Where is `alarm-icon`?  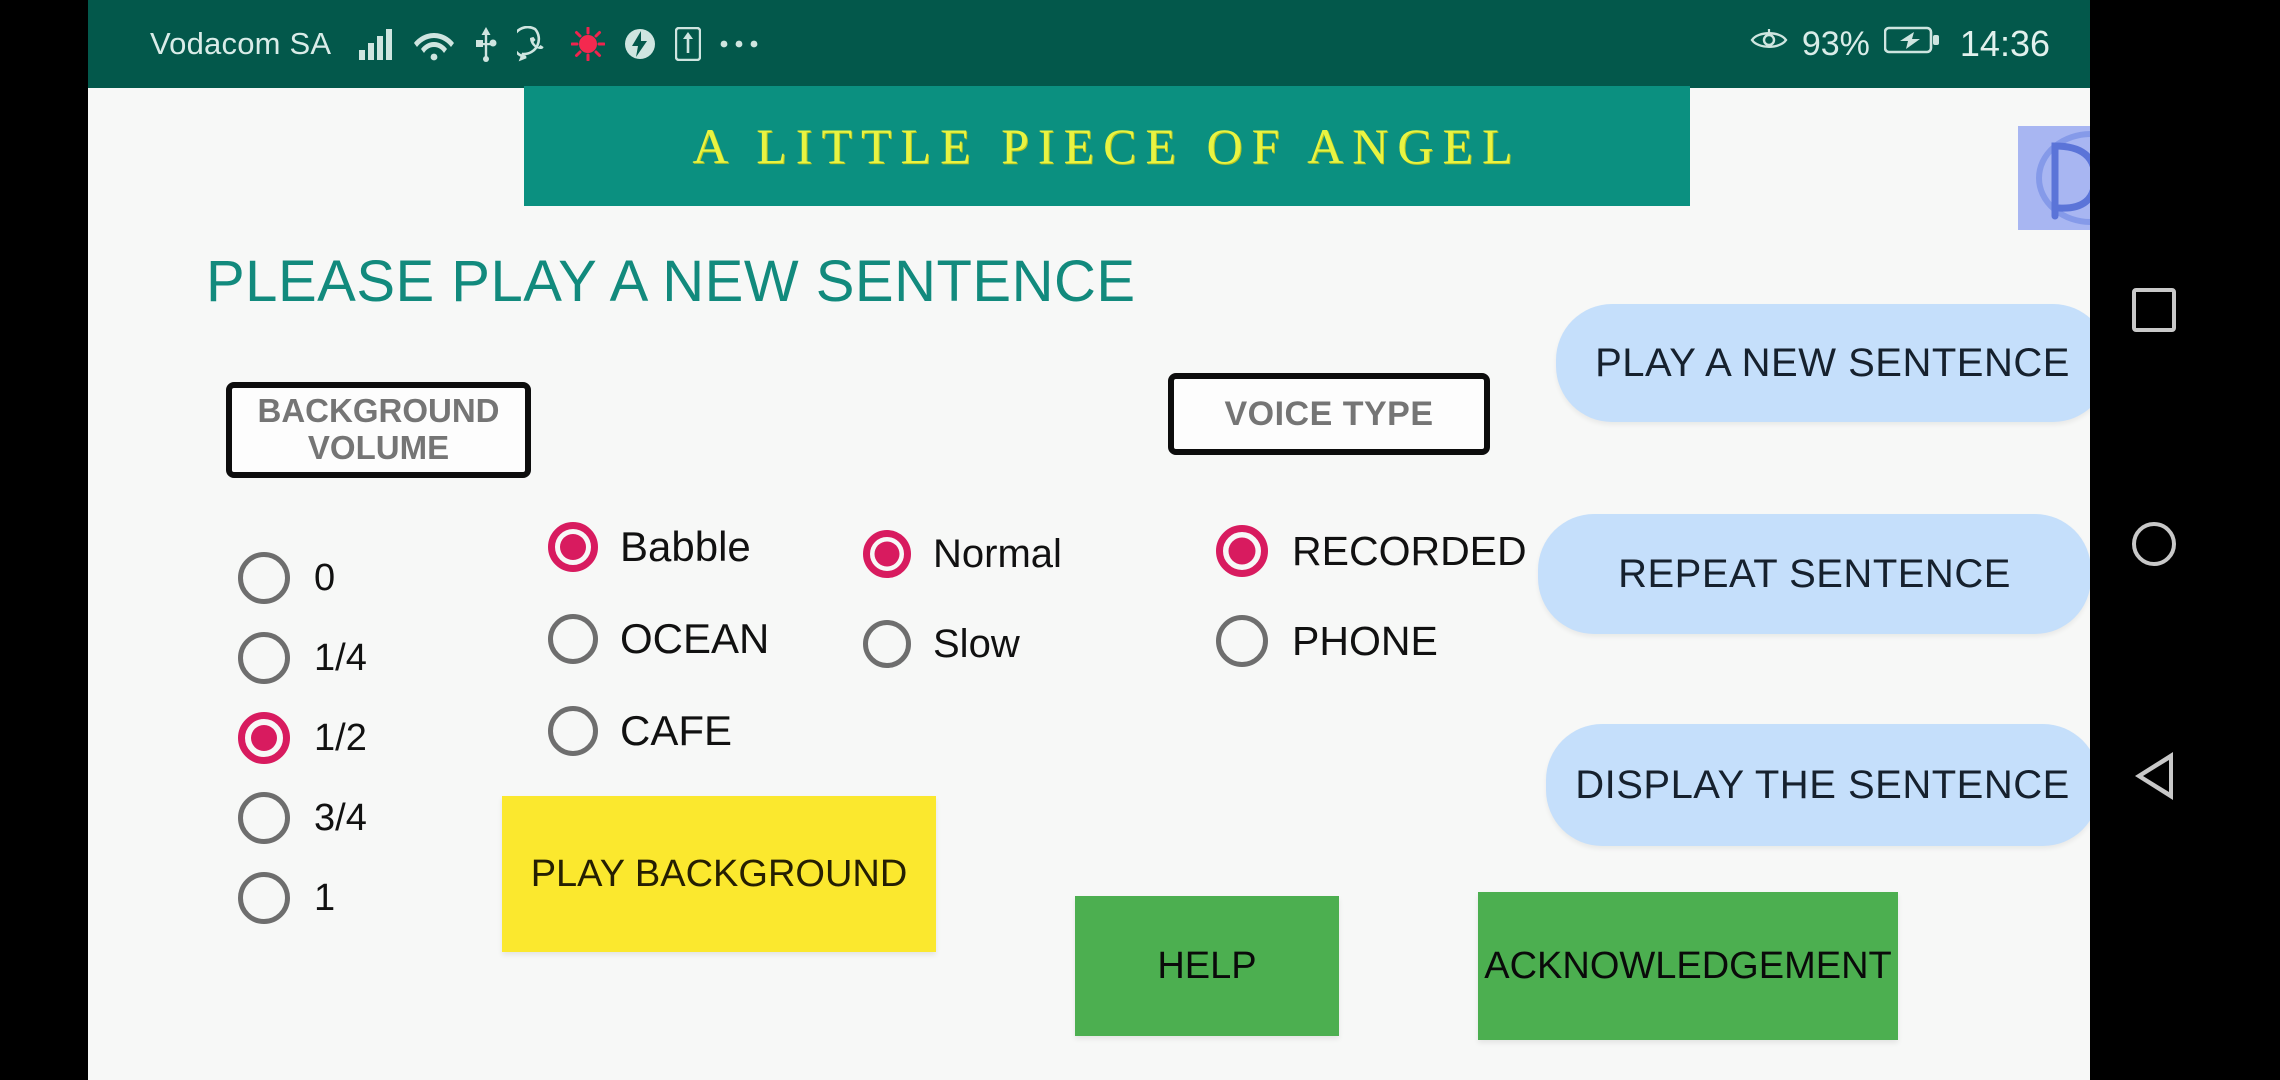
alarm-icon is located at coordinates (588, 44).